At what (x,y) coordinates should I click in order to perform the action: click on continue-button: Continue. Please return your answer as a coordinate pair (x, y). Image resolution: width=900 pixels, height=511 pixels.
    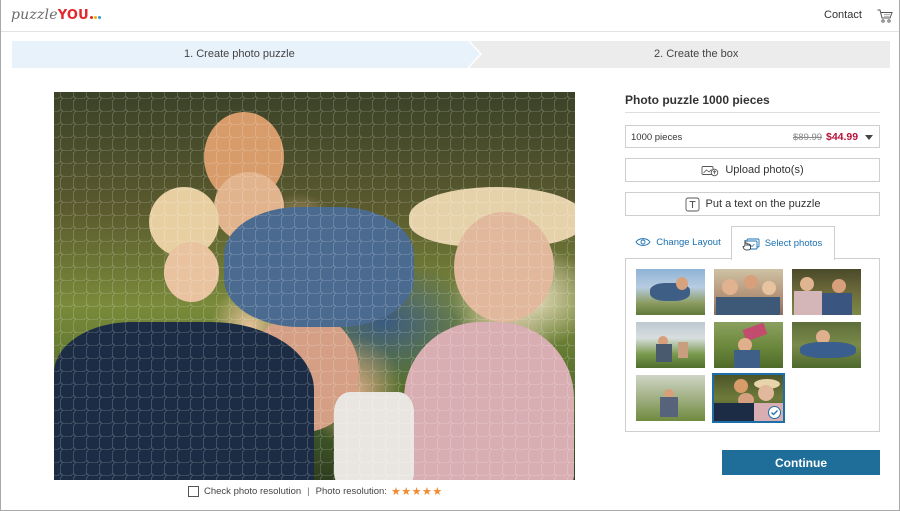
    Looking at the image, I should click on (801, 462).